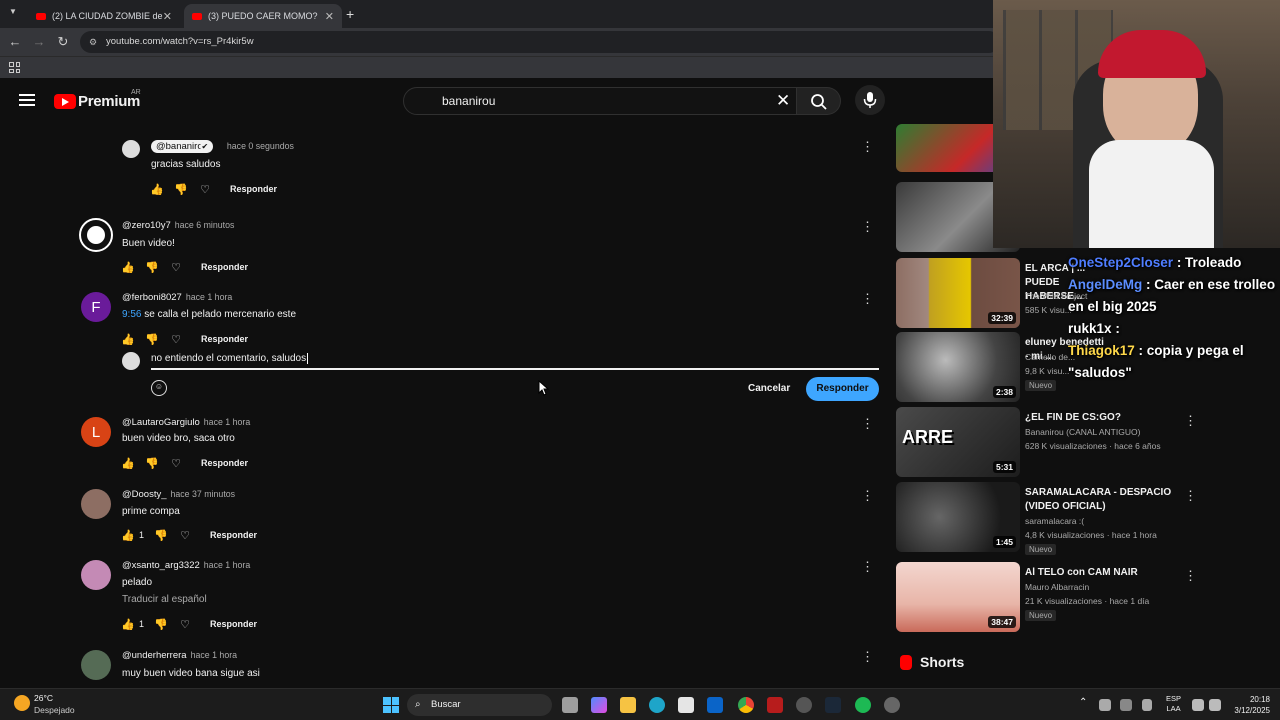 This screenshot has width=1280, height=720. Describe the element at coordinates (39, 42) in the screenshot. I see `forward-icon: →` at that location.